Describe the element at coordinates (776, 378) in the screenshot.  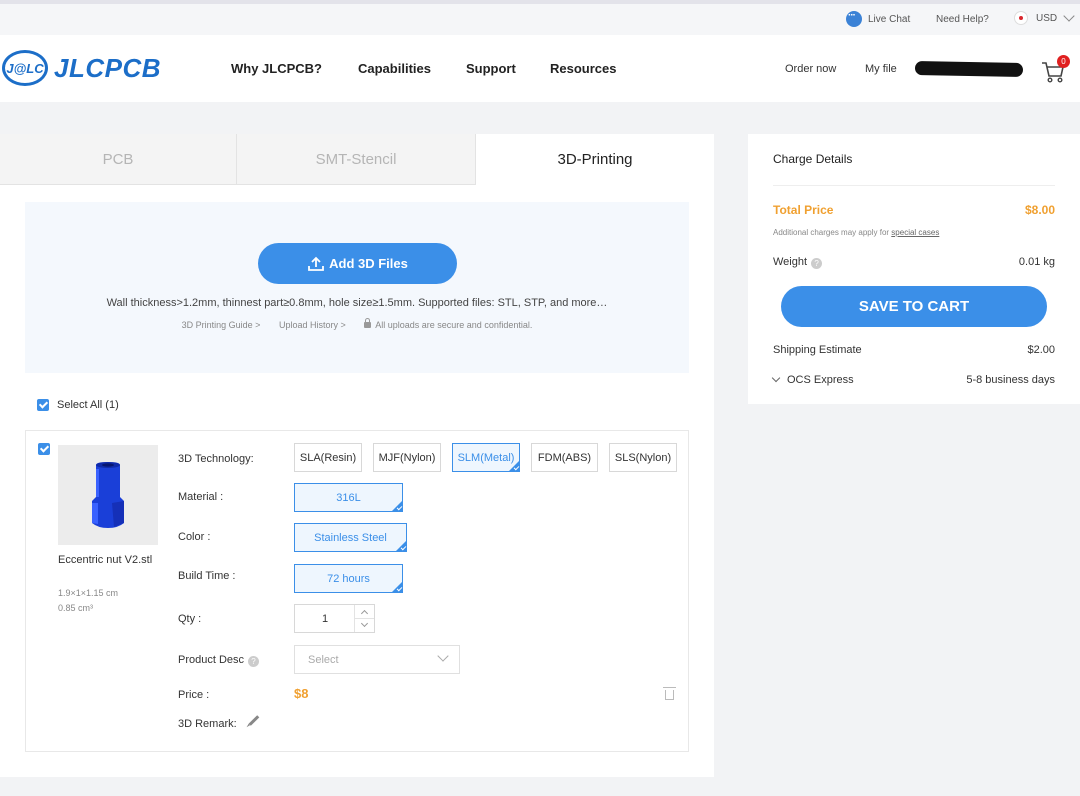
I see `chevron-down-icon` at that location.